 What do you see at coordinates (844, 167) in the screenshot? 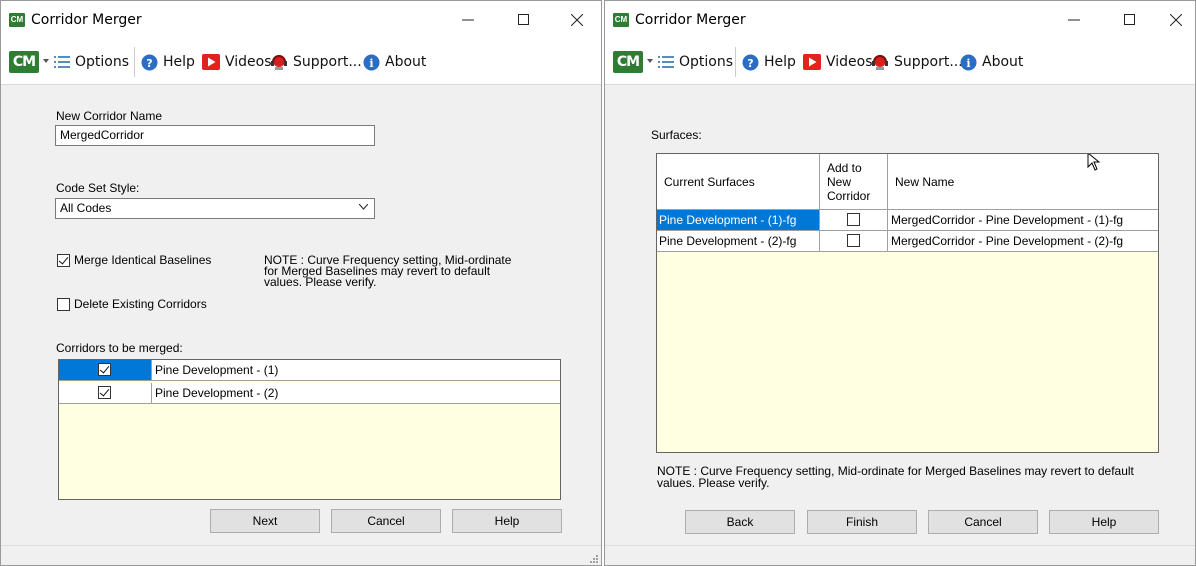
I see `header-line-1: Add to` at bounding box center [844, 167].